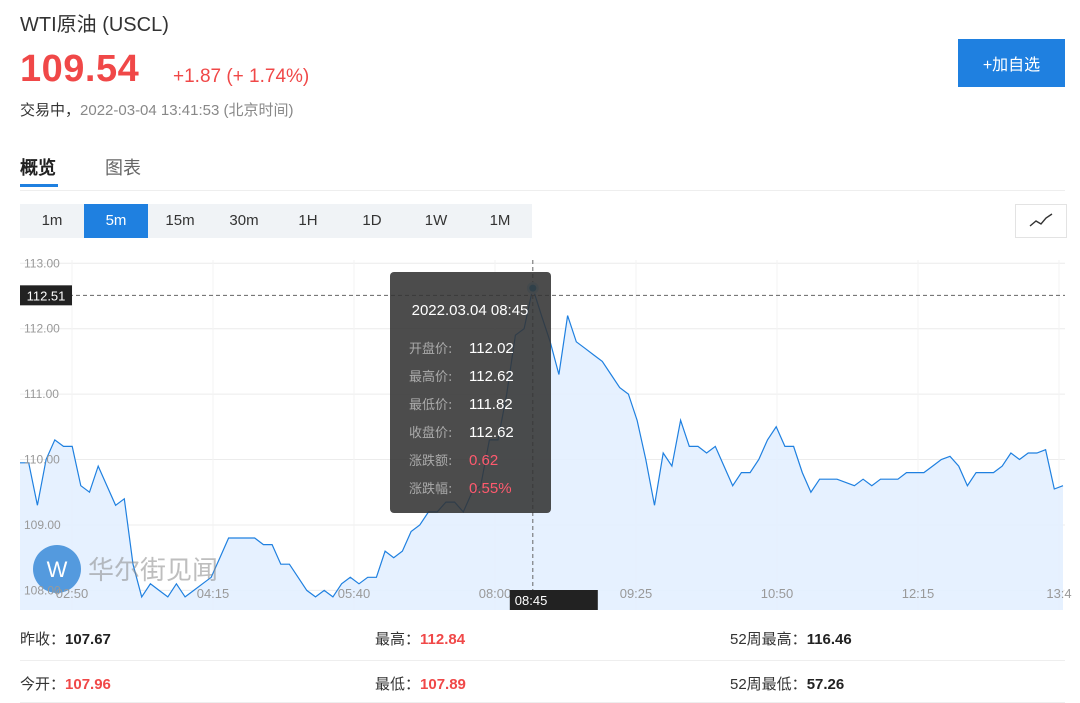 This screenshot has height=703, width=1080. I want to click on add-watchlist-button: +加自选, so click(1011, 63).